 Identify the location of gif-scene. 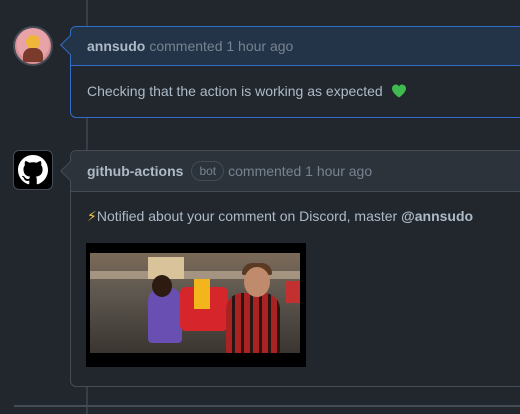
(195, 303).